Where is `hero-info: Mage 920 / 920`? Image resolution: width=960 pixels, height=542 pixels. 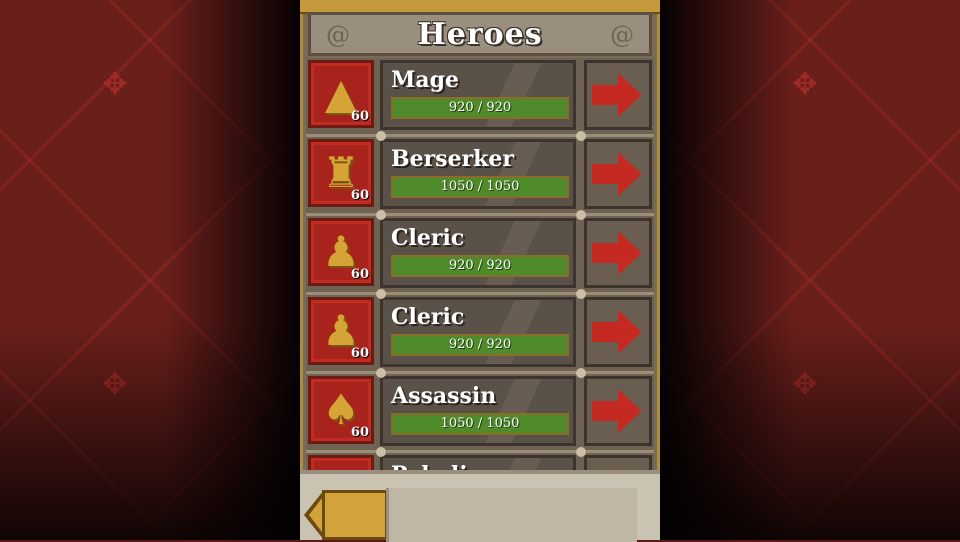
hero-info: Mage 920 / 920 is located at coordinates (478, 95).